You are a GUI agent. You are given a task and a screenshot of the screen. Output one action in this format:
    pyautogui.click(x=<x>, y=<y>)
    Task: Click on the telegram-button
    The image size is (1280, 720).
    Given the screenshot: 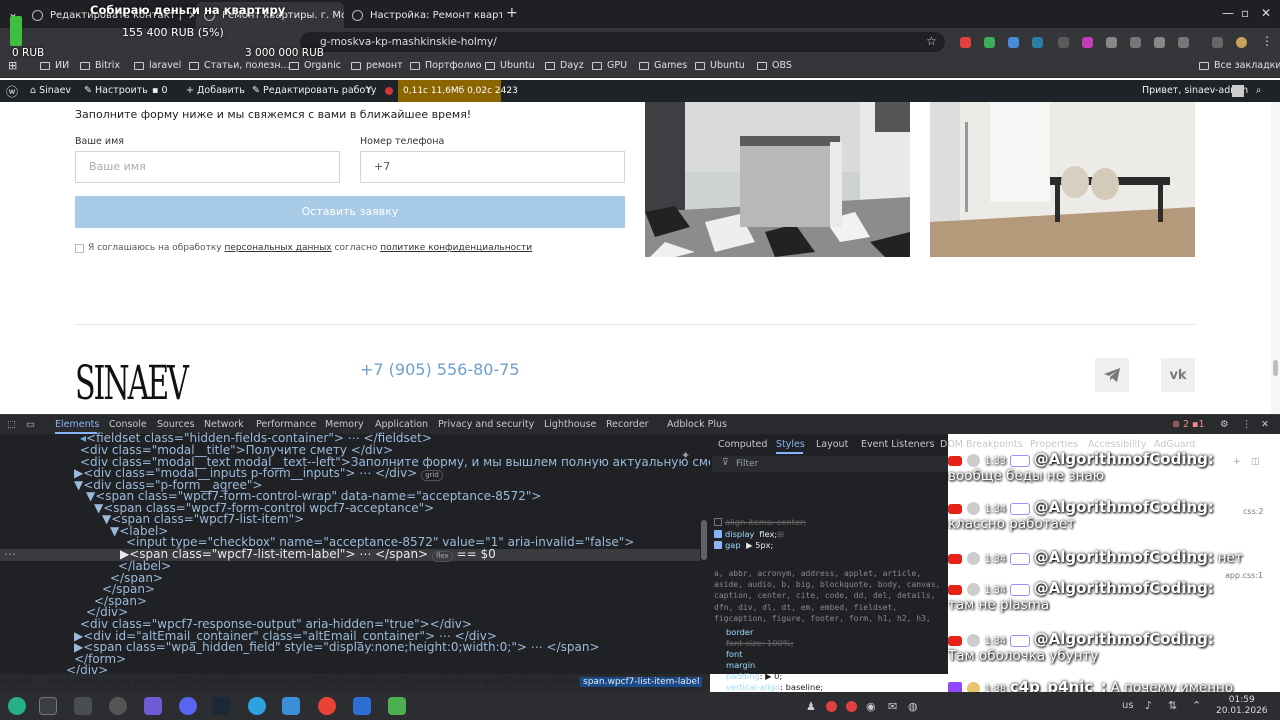 What is the action you would take?
    pyautogui.click(x=1112, y=375)
    